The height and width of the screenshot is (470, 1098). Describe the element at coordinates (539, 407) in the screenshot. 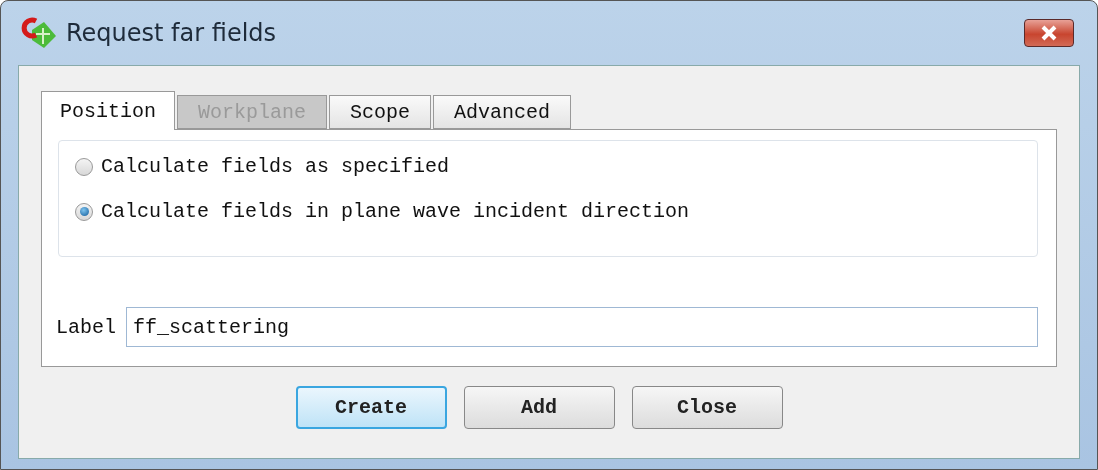

I see `dialog-button: Add` at that location.